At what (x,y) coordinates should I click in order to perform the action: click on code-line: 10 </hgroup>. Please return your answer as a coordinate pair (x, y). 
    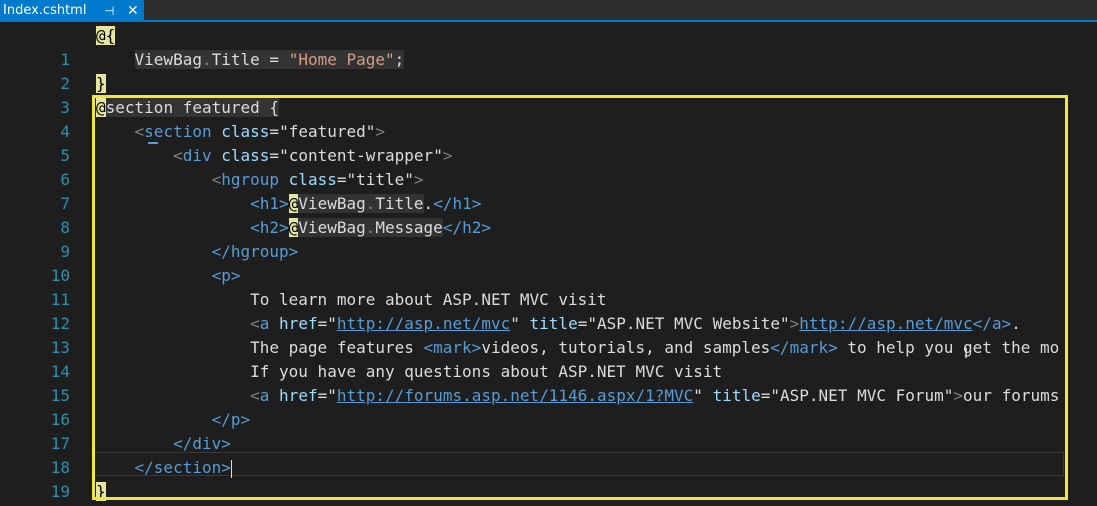
    Looking at the image, I should click on (548, 262).